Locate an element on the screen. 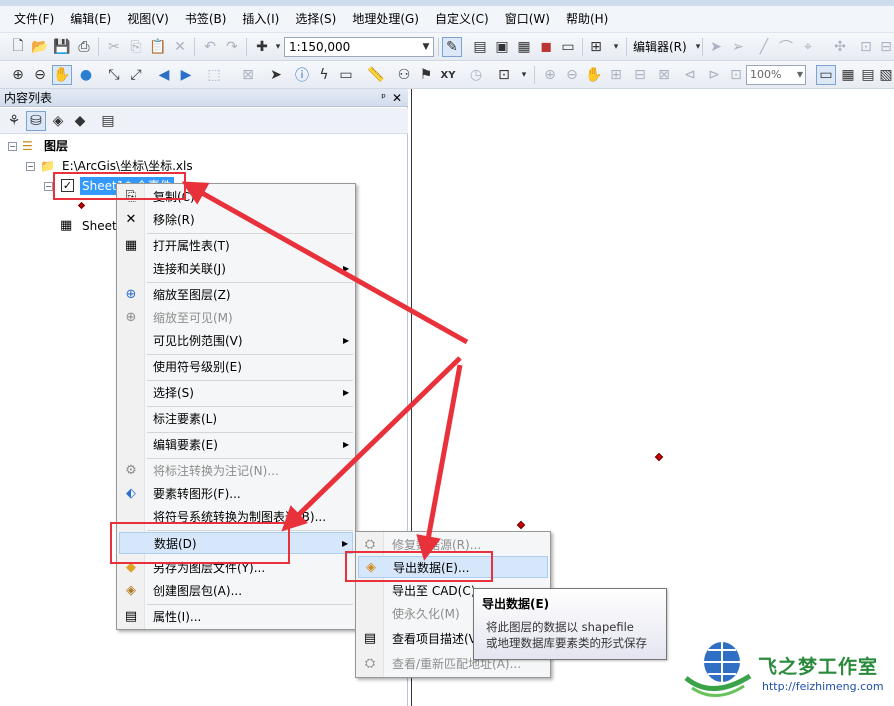 The width and height of the screenshot is (894, 706). undo-icon: ↶ is located at coordinates (210, 47).